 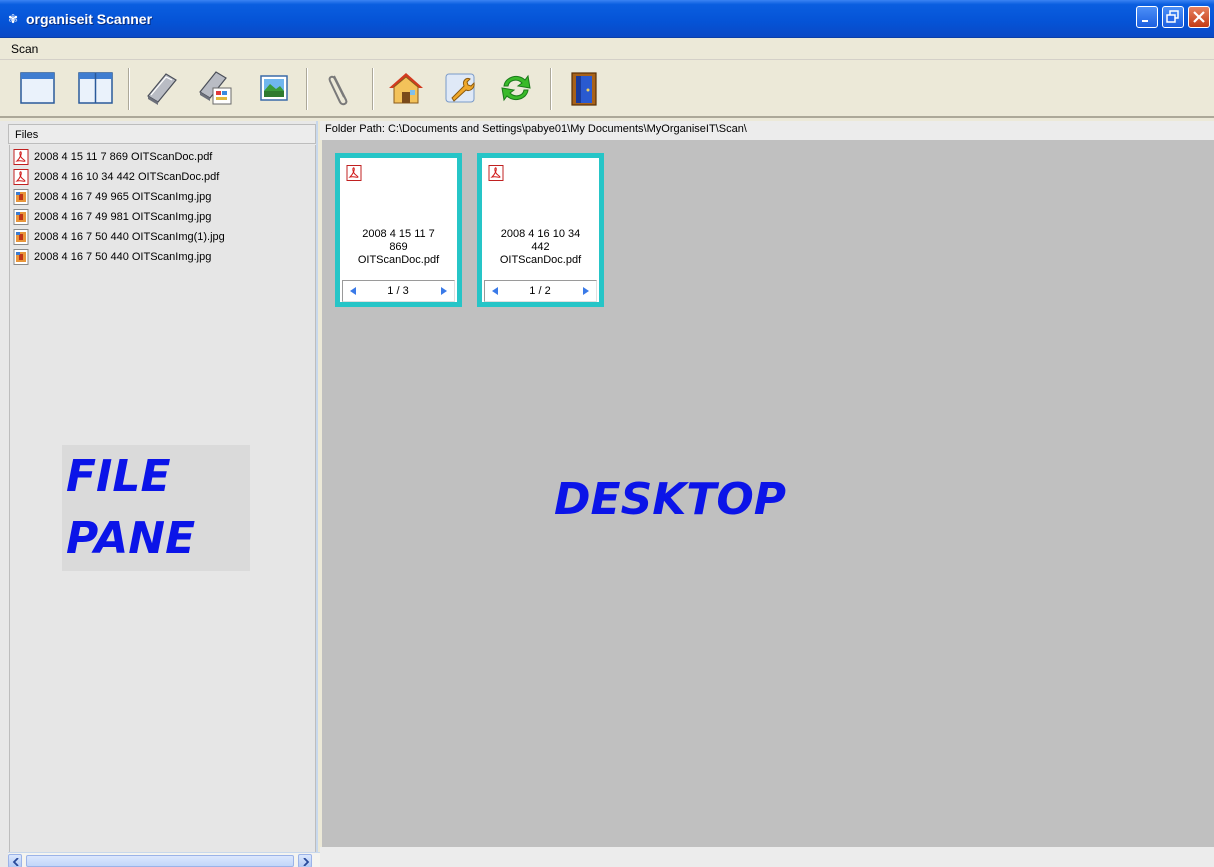 What do you see at coordinates (160, 861) in the screenshot?
I see `scroll-thumb` at bounding box center [160, 861].